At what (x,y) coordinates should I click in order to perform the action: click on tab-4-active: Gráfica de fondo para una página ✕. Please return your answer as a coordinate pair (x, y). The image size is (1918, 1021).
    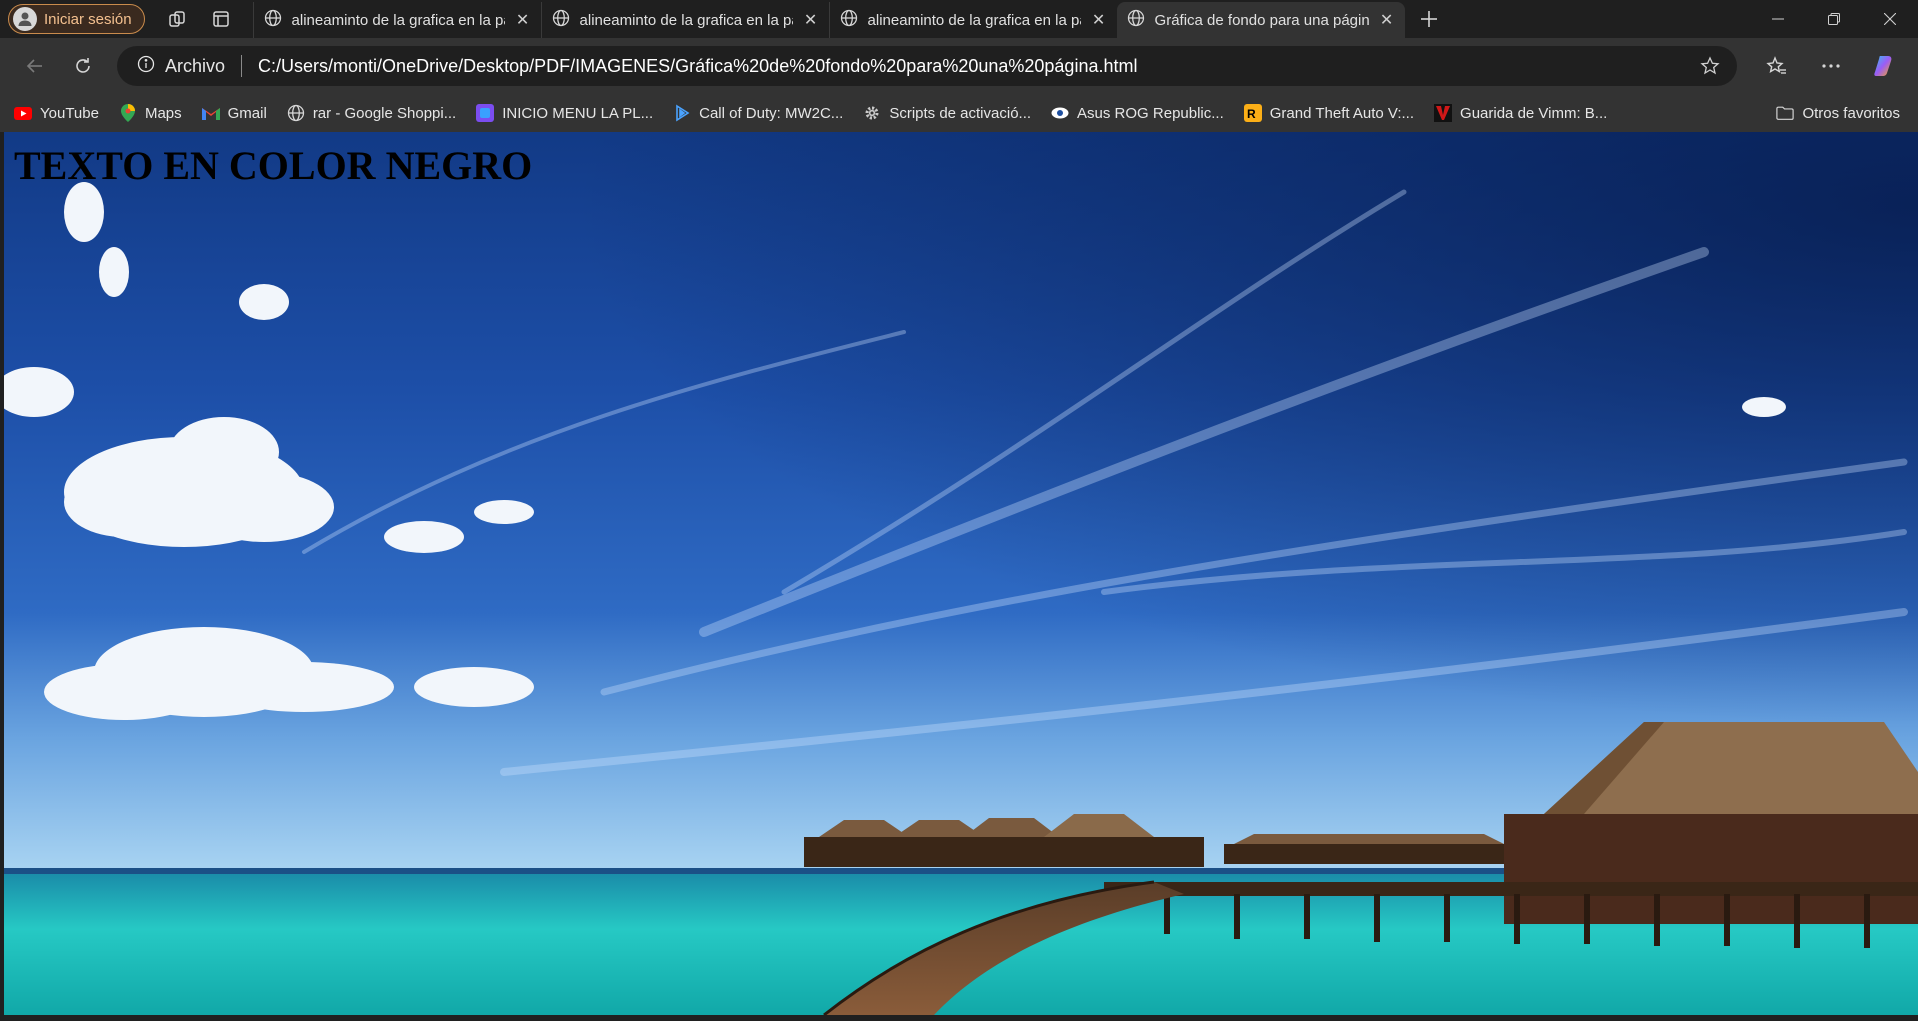
    Looking at the image, I should click on (1260, 20).